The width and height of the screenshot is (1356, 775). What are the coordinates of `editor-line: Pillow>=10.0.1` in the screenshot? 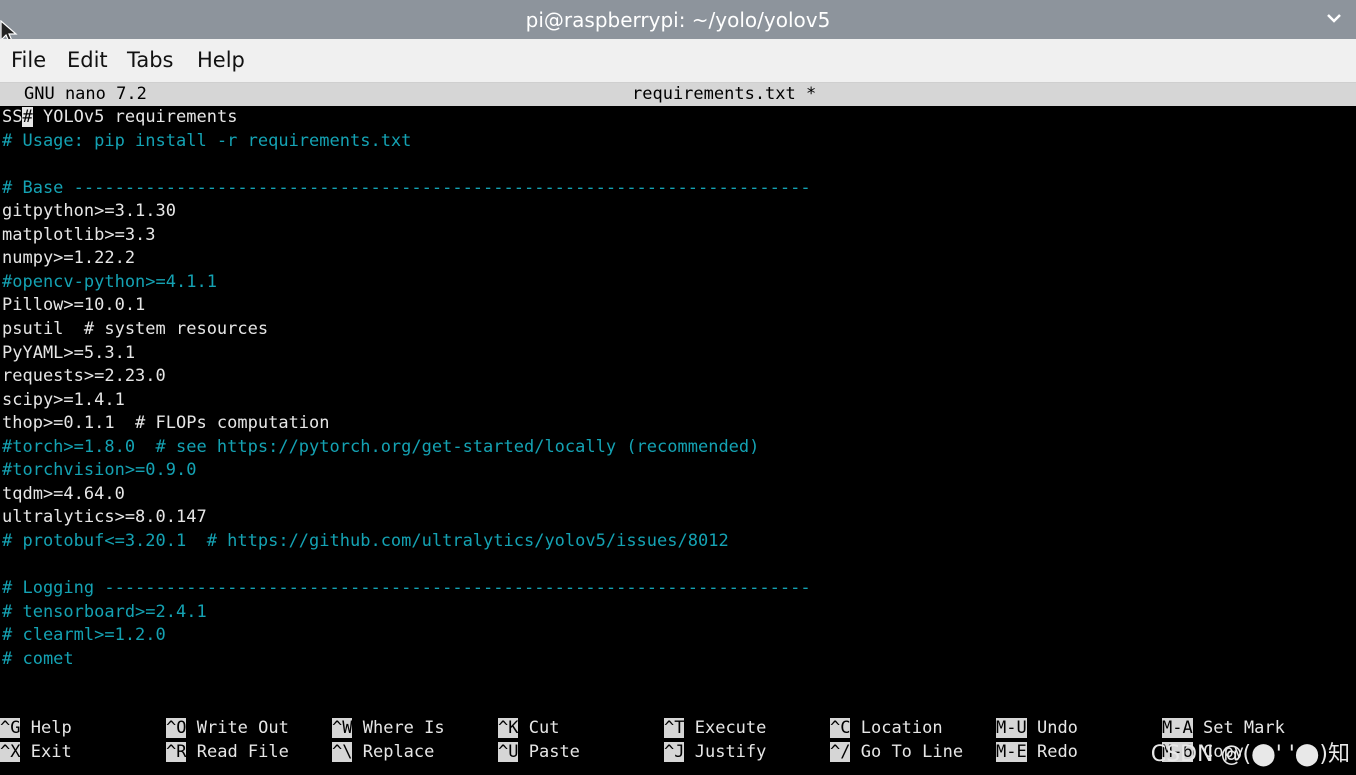 It's located at (73, 305).